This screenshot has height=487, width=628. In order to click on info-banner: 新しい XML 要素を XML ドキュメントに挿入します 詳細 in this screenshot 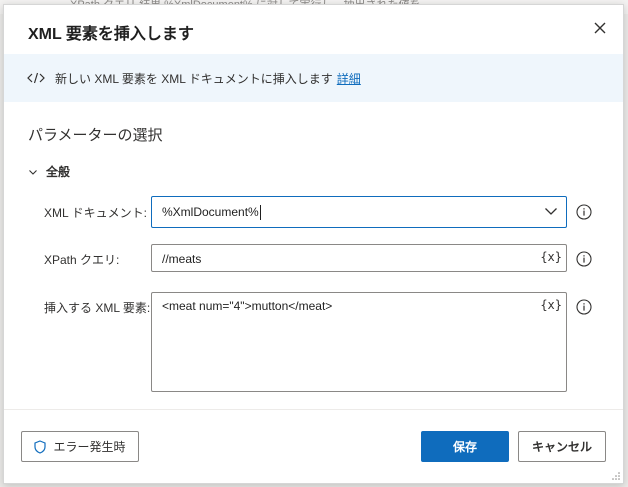, I will do `click(313, 78)`.